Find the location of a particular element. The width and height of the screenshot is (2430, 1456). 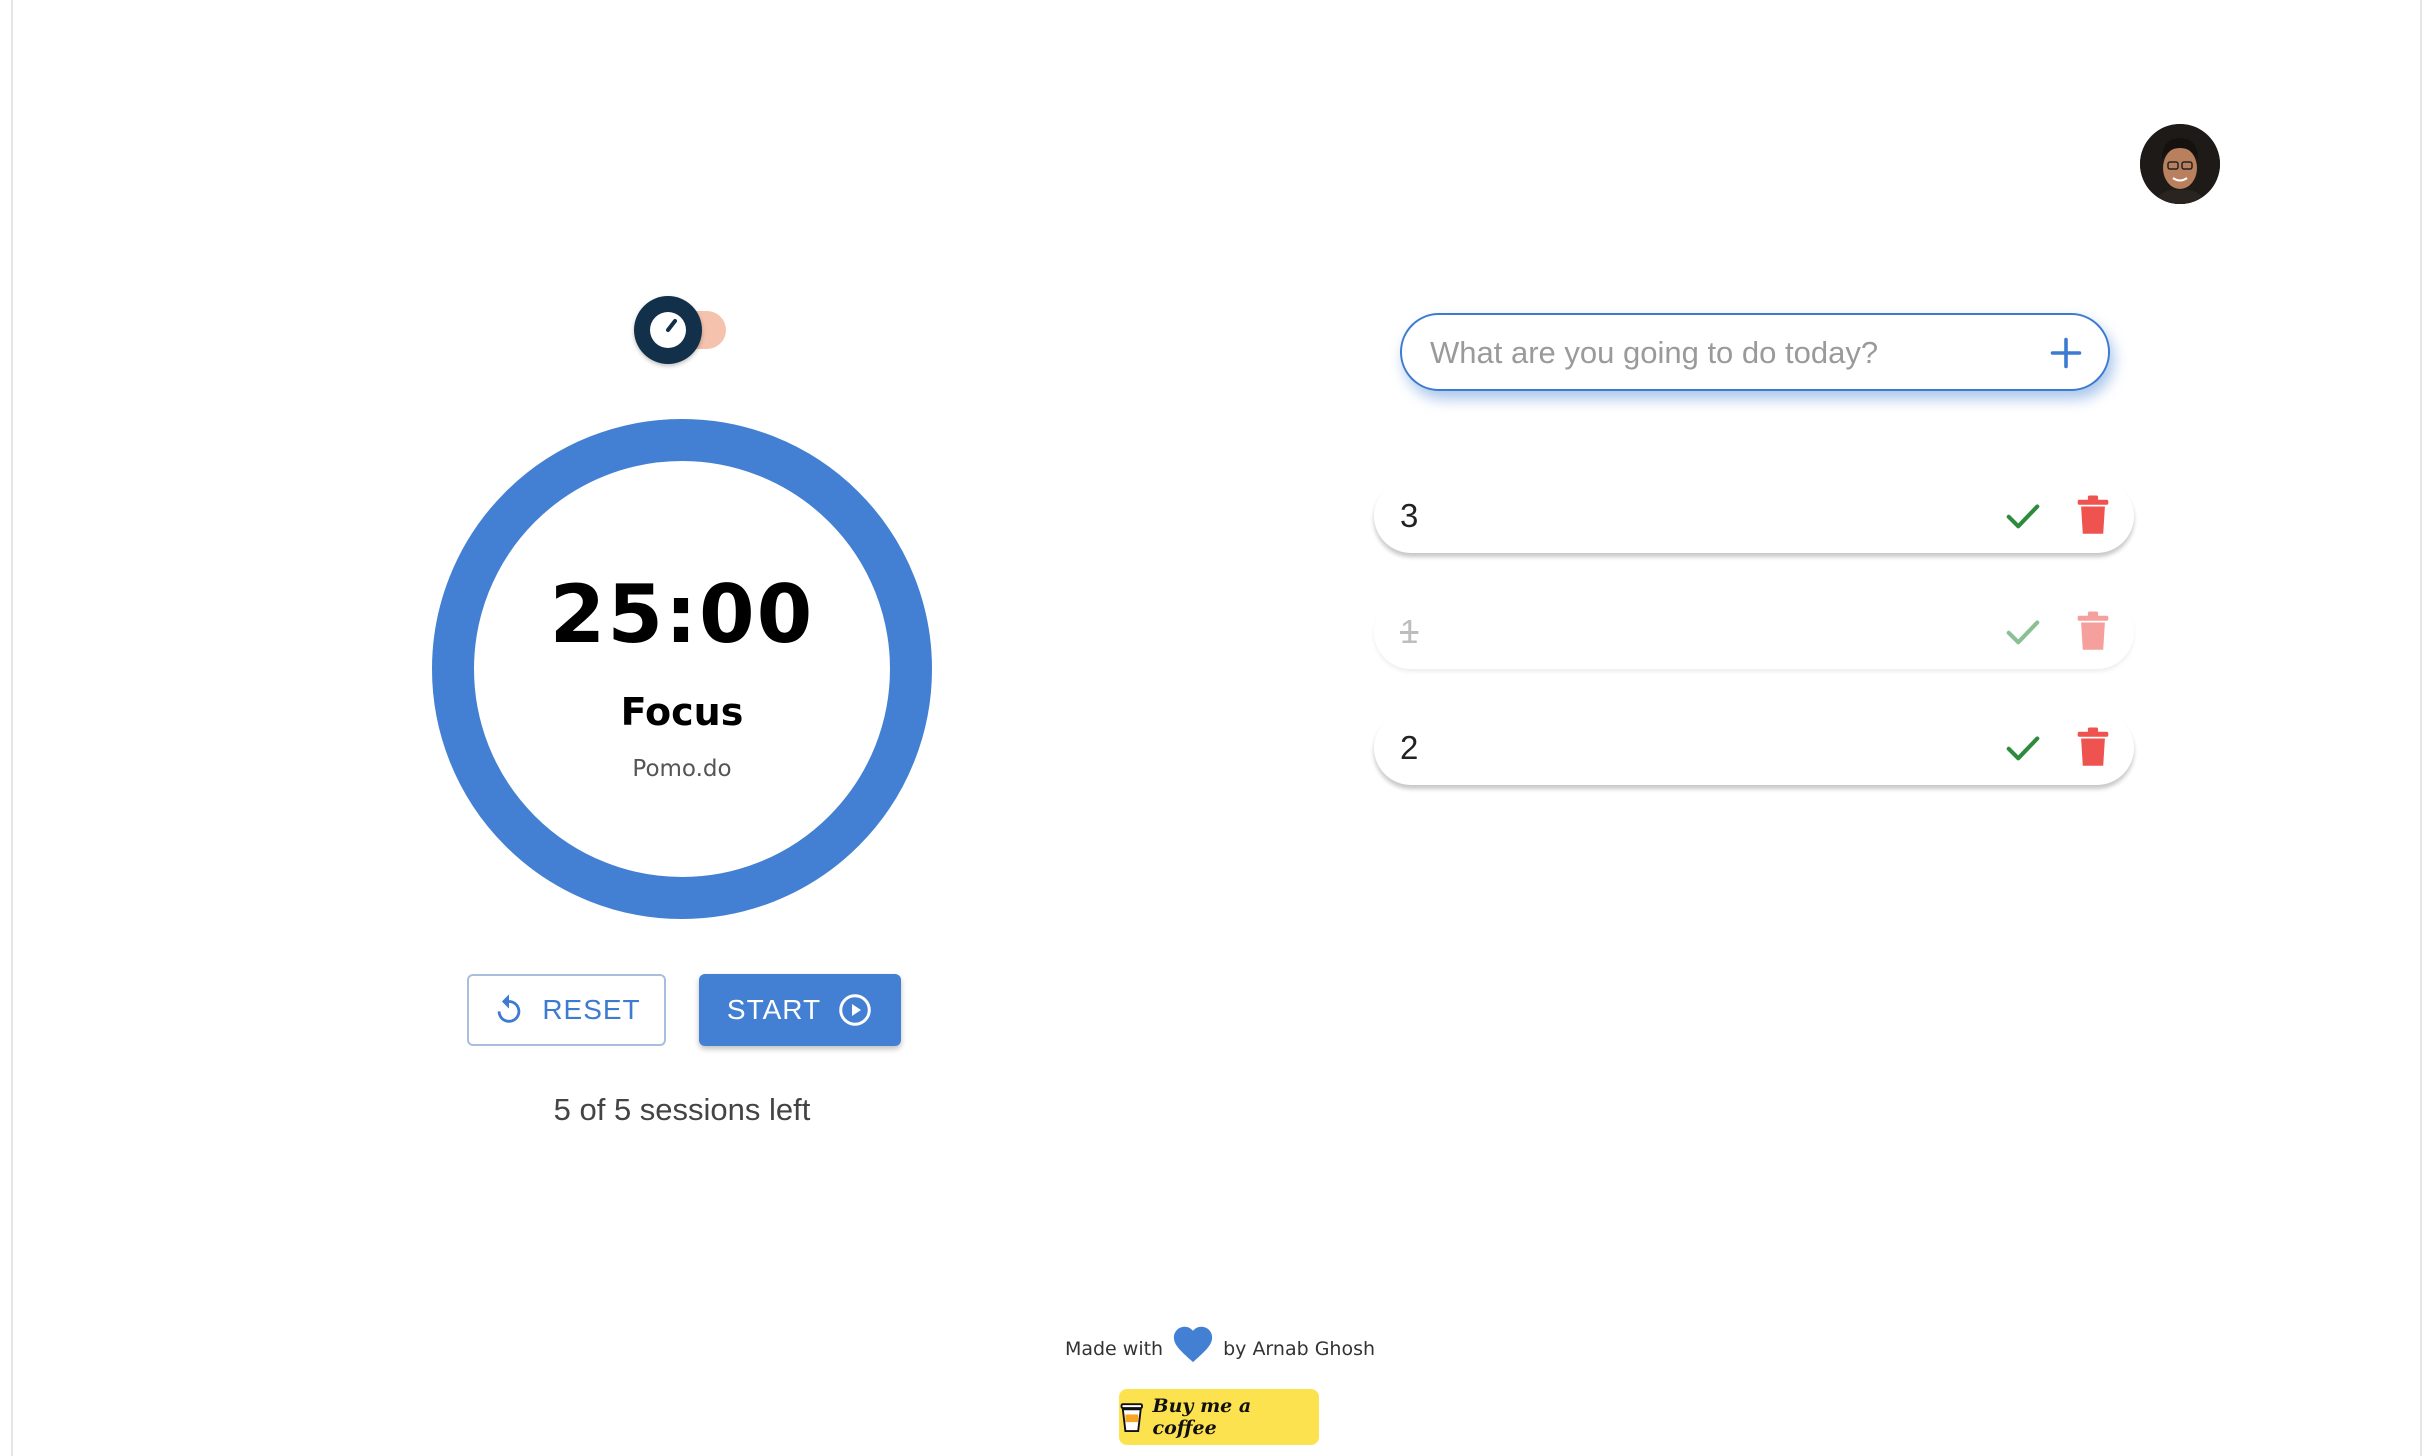

timer-progress-ring is located at coordinates (682, 669).